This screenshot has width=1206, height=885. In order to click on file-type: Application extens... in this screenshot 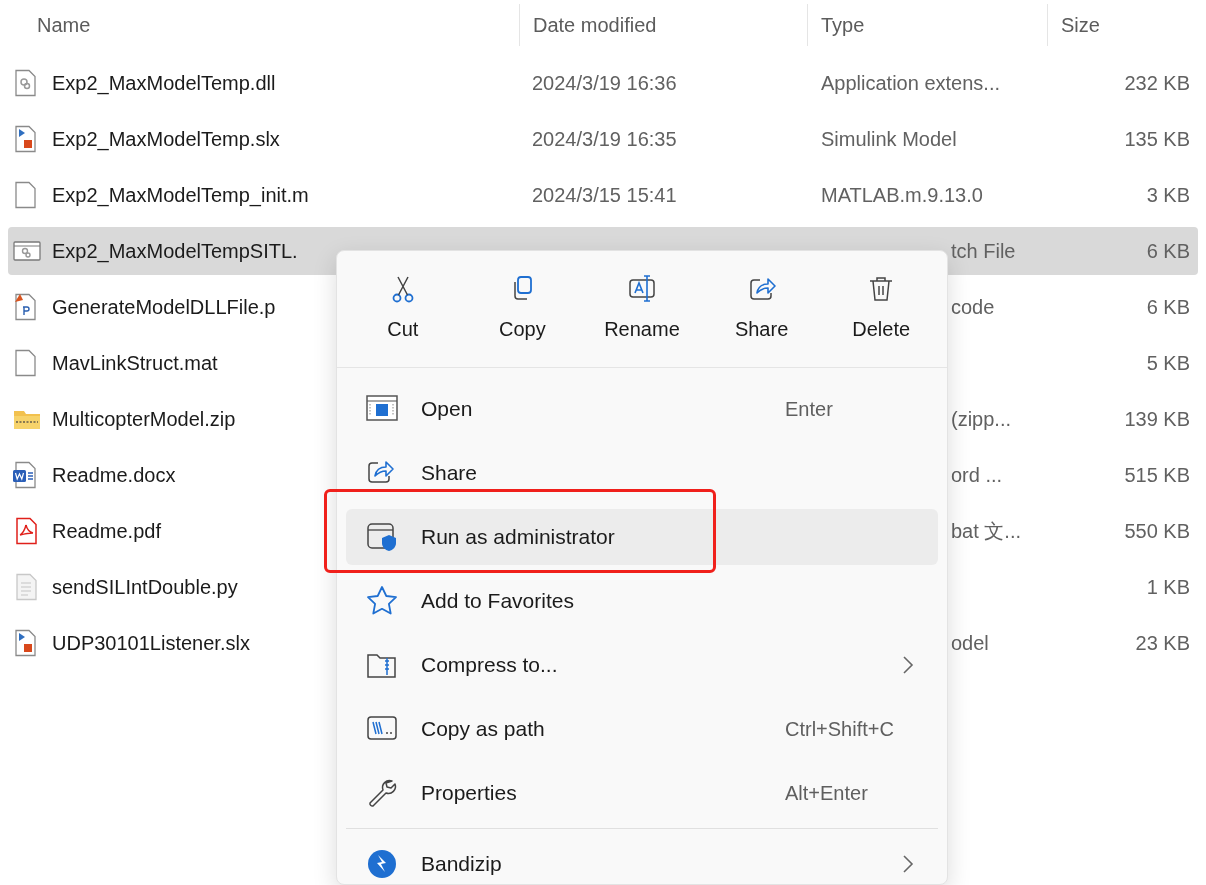, I will do `click(910, 83)`.